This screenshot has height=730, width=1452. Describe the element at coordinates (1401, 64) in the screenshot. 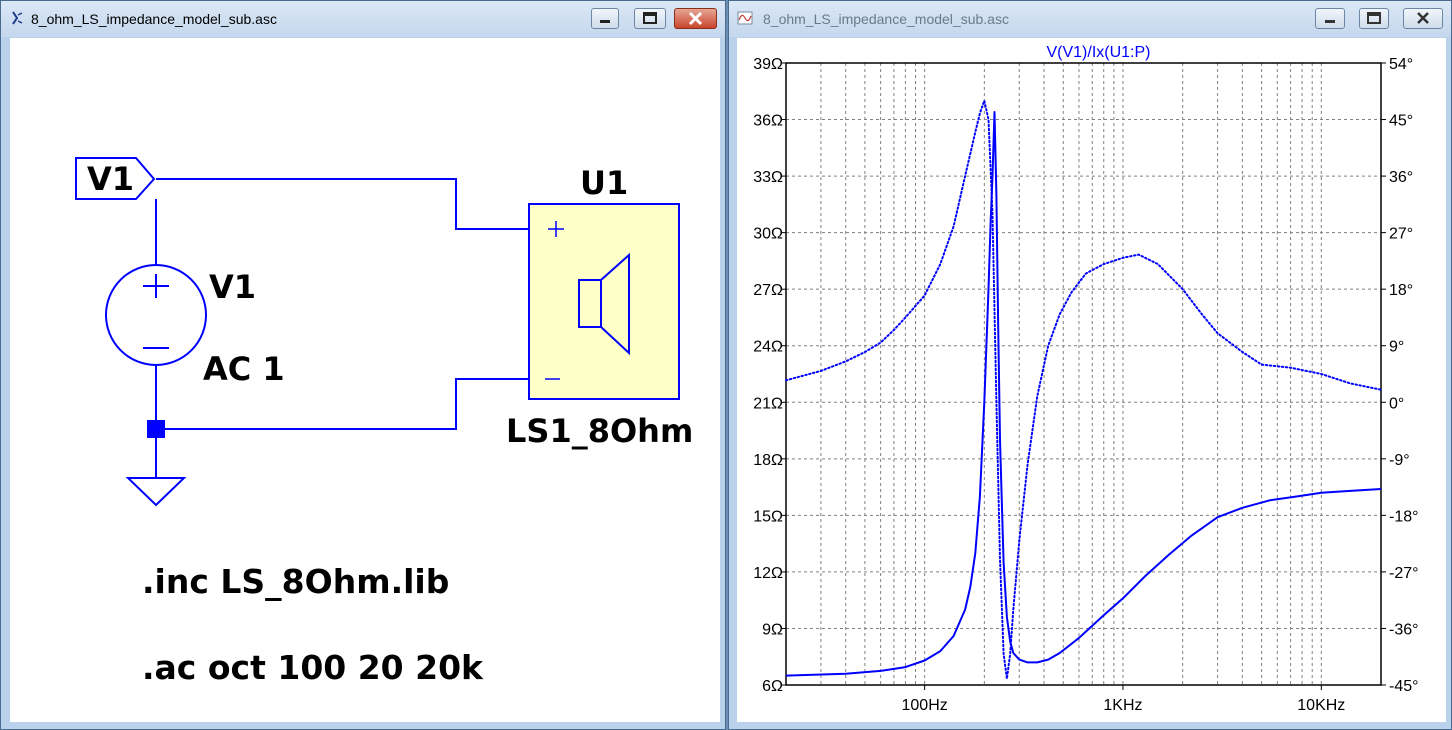

I see `y-right-tick-label: 54°` at that location.